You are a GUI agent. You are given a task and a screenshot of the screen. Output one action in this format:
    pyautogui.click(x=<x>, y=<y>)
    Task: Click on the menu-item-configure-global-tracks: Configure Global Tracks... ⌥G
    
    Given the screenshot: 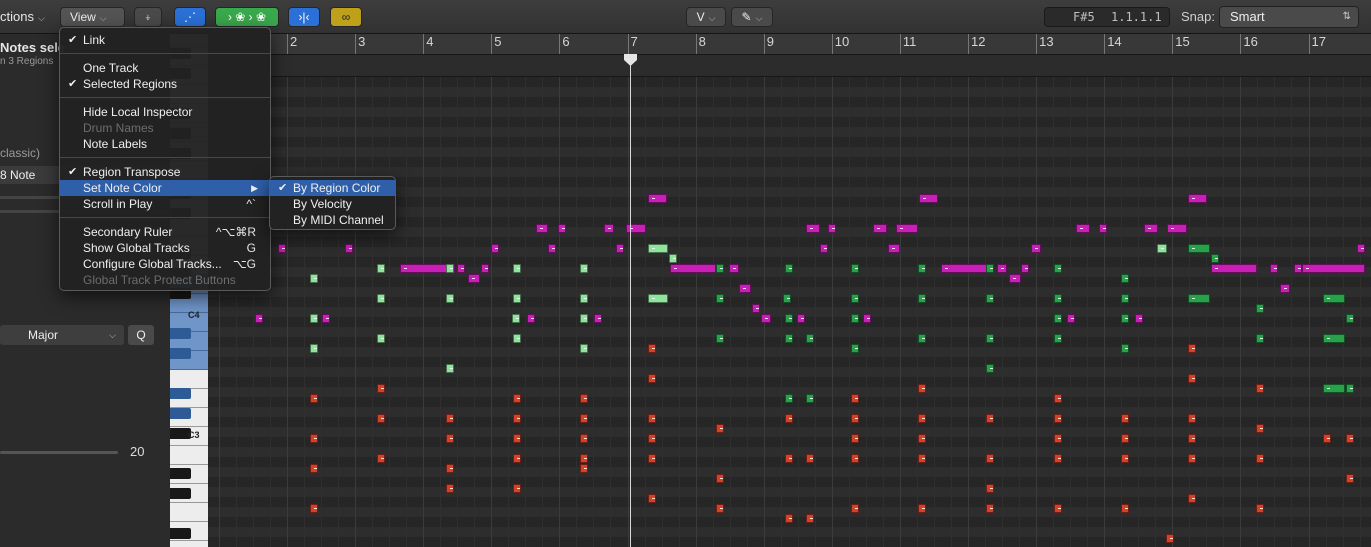 What is the action you would take?
    pyautogui.click(x=165, y=264)
    